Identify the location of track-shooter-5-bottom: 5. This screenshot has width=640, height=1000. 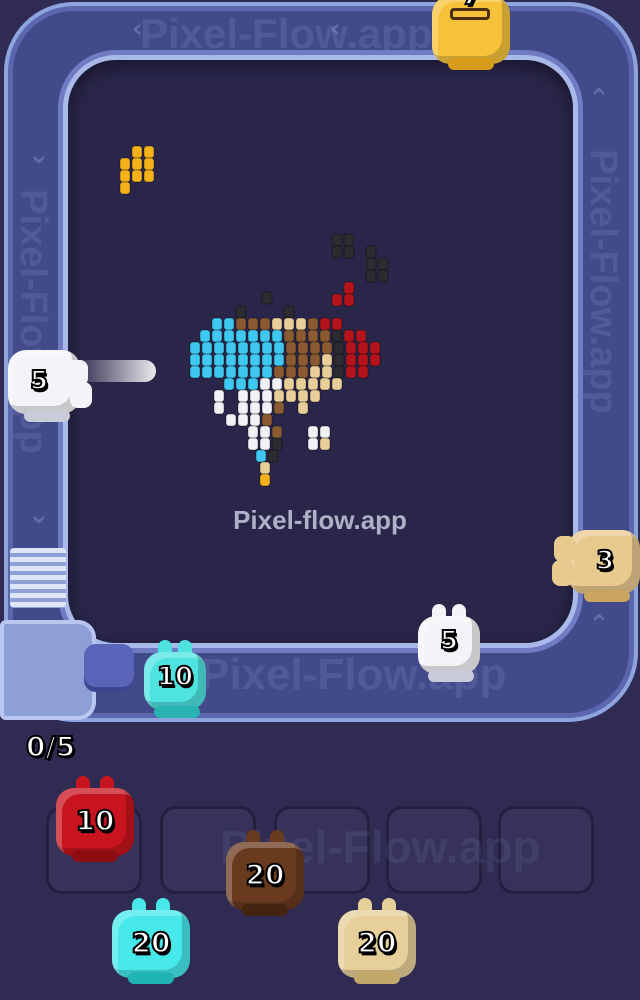
(457, 647).